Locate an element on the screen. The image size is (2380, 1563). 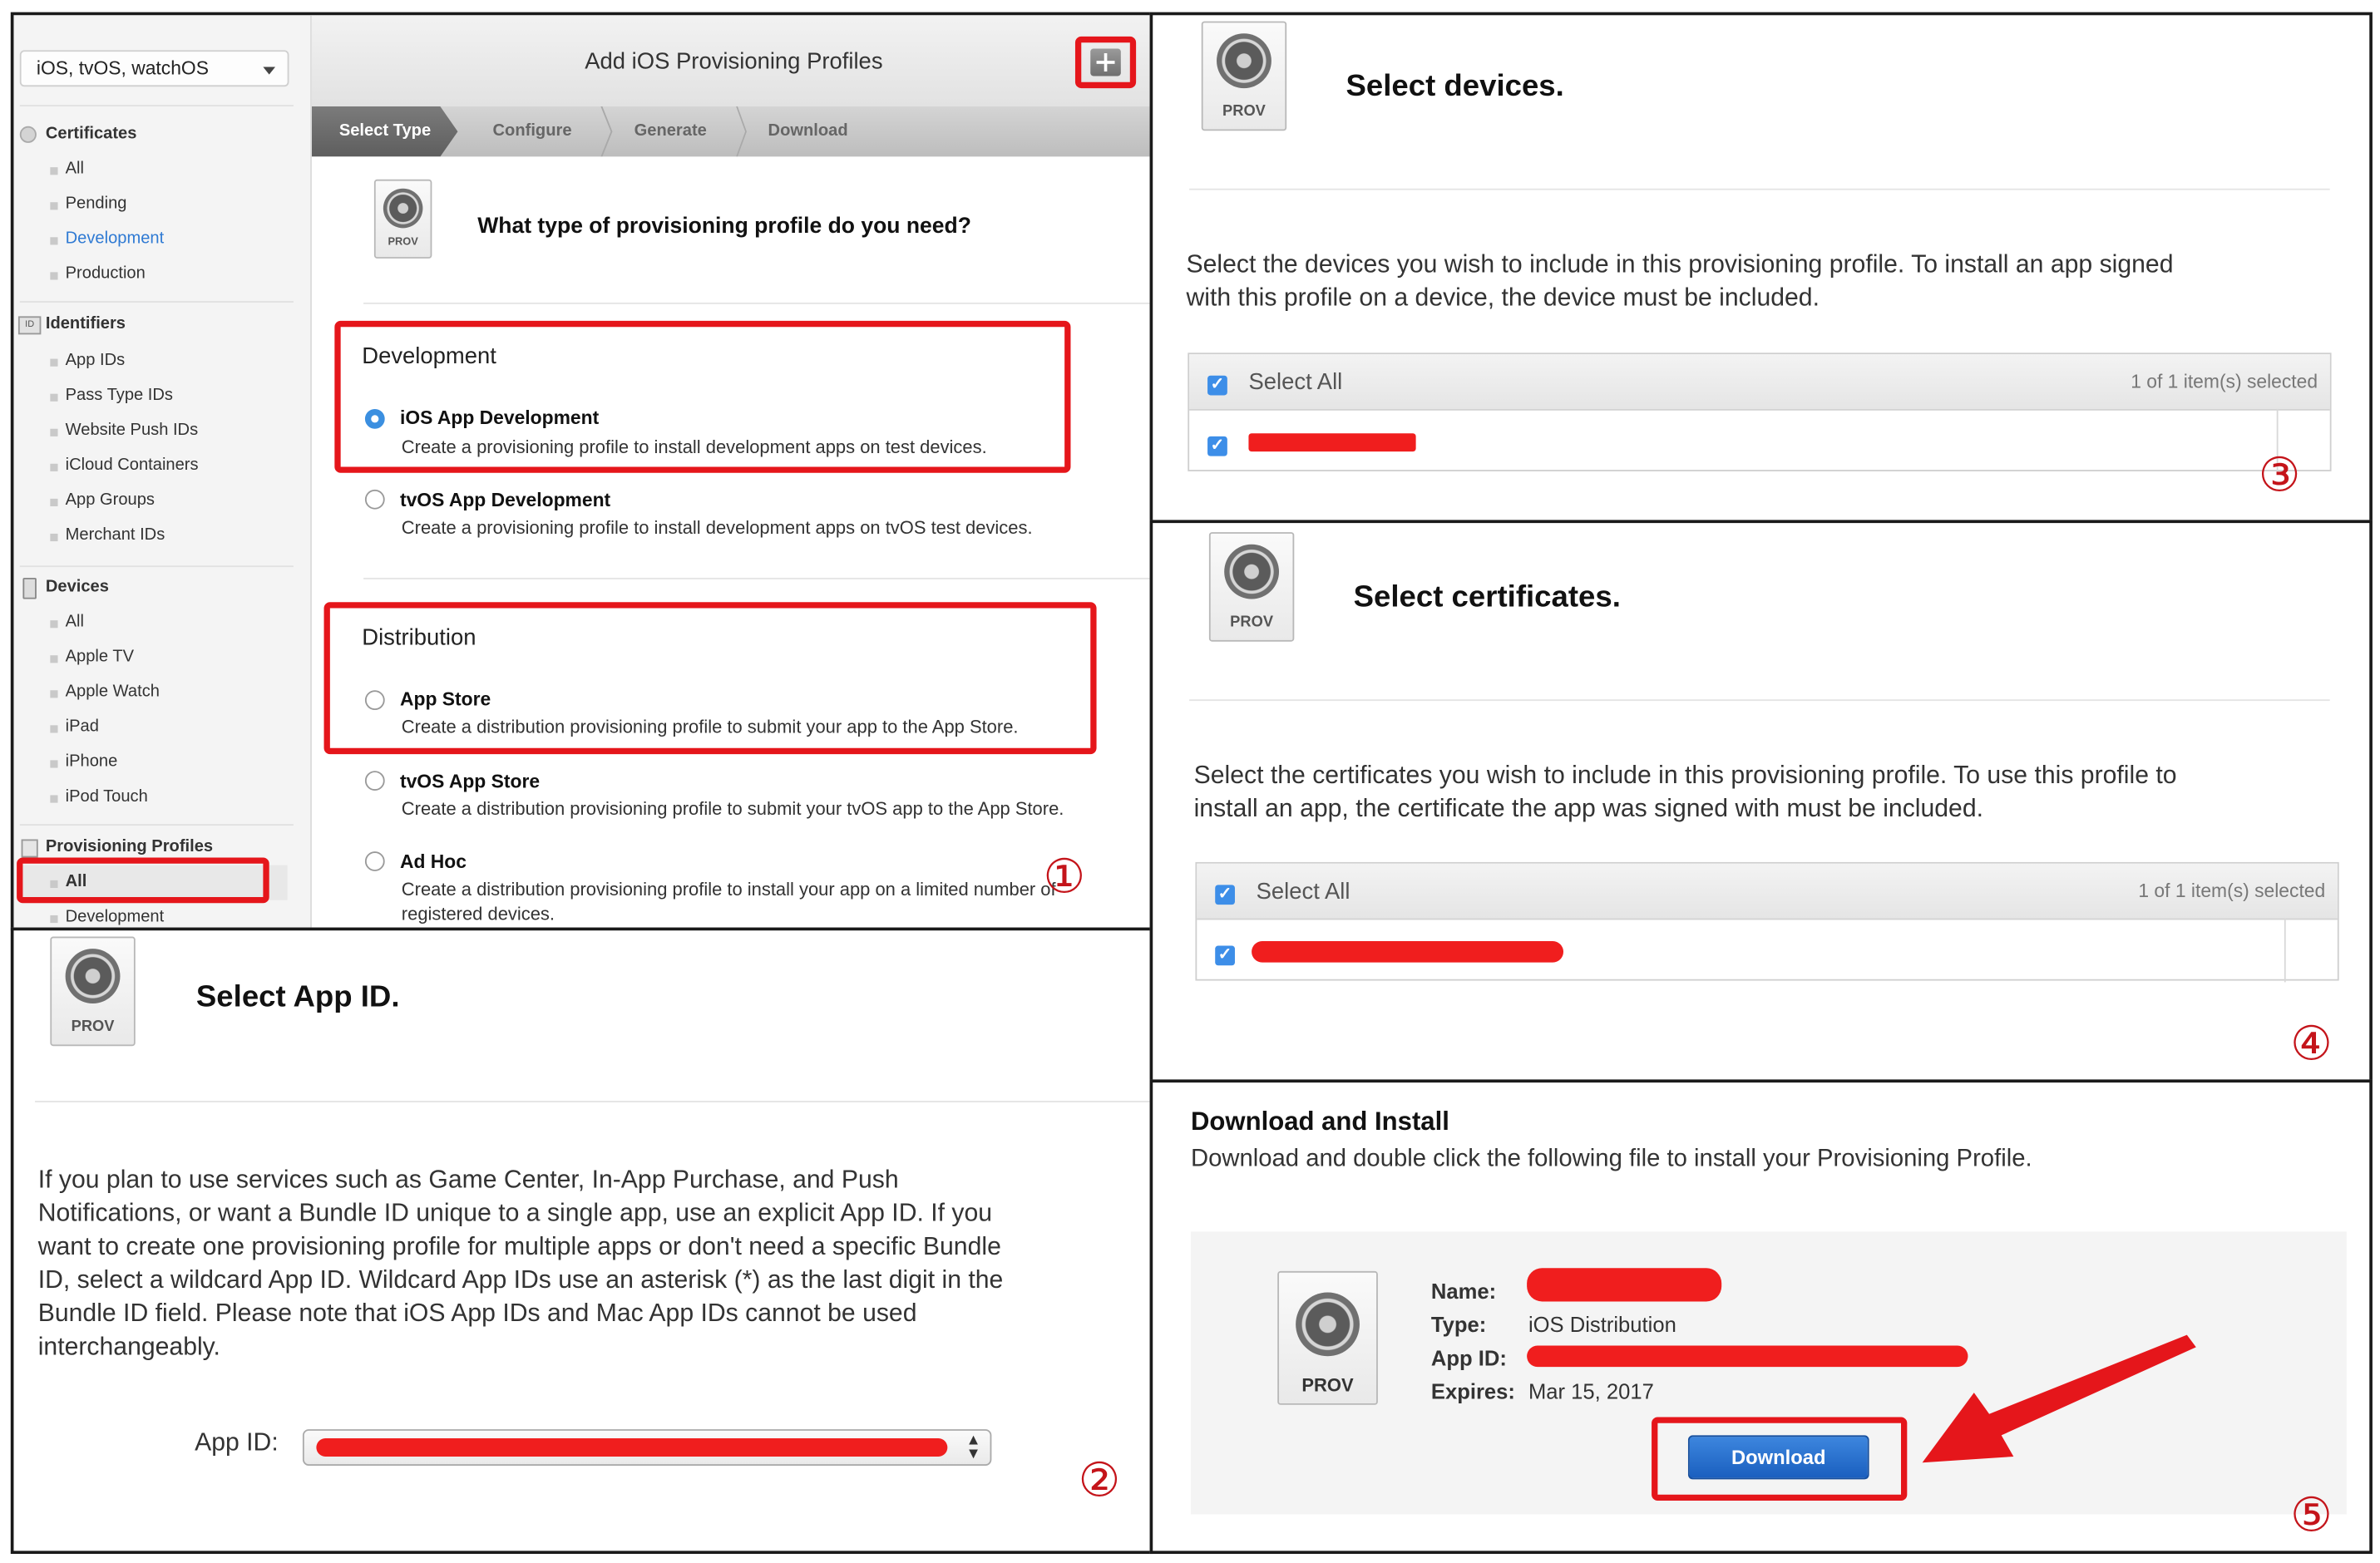
chevron-down-icon is located at coordinates (269, 71).